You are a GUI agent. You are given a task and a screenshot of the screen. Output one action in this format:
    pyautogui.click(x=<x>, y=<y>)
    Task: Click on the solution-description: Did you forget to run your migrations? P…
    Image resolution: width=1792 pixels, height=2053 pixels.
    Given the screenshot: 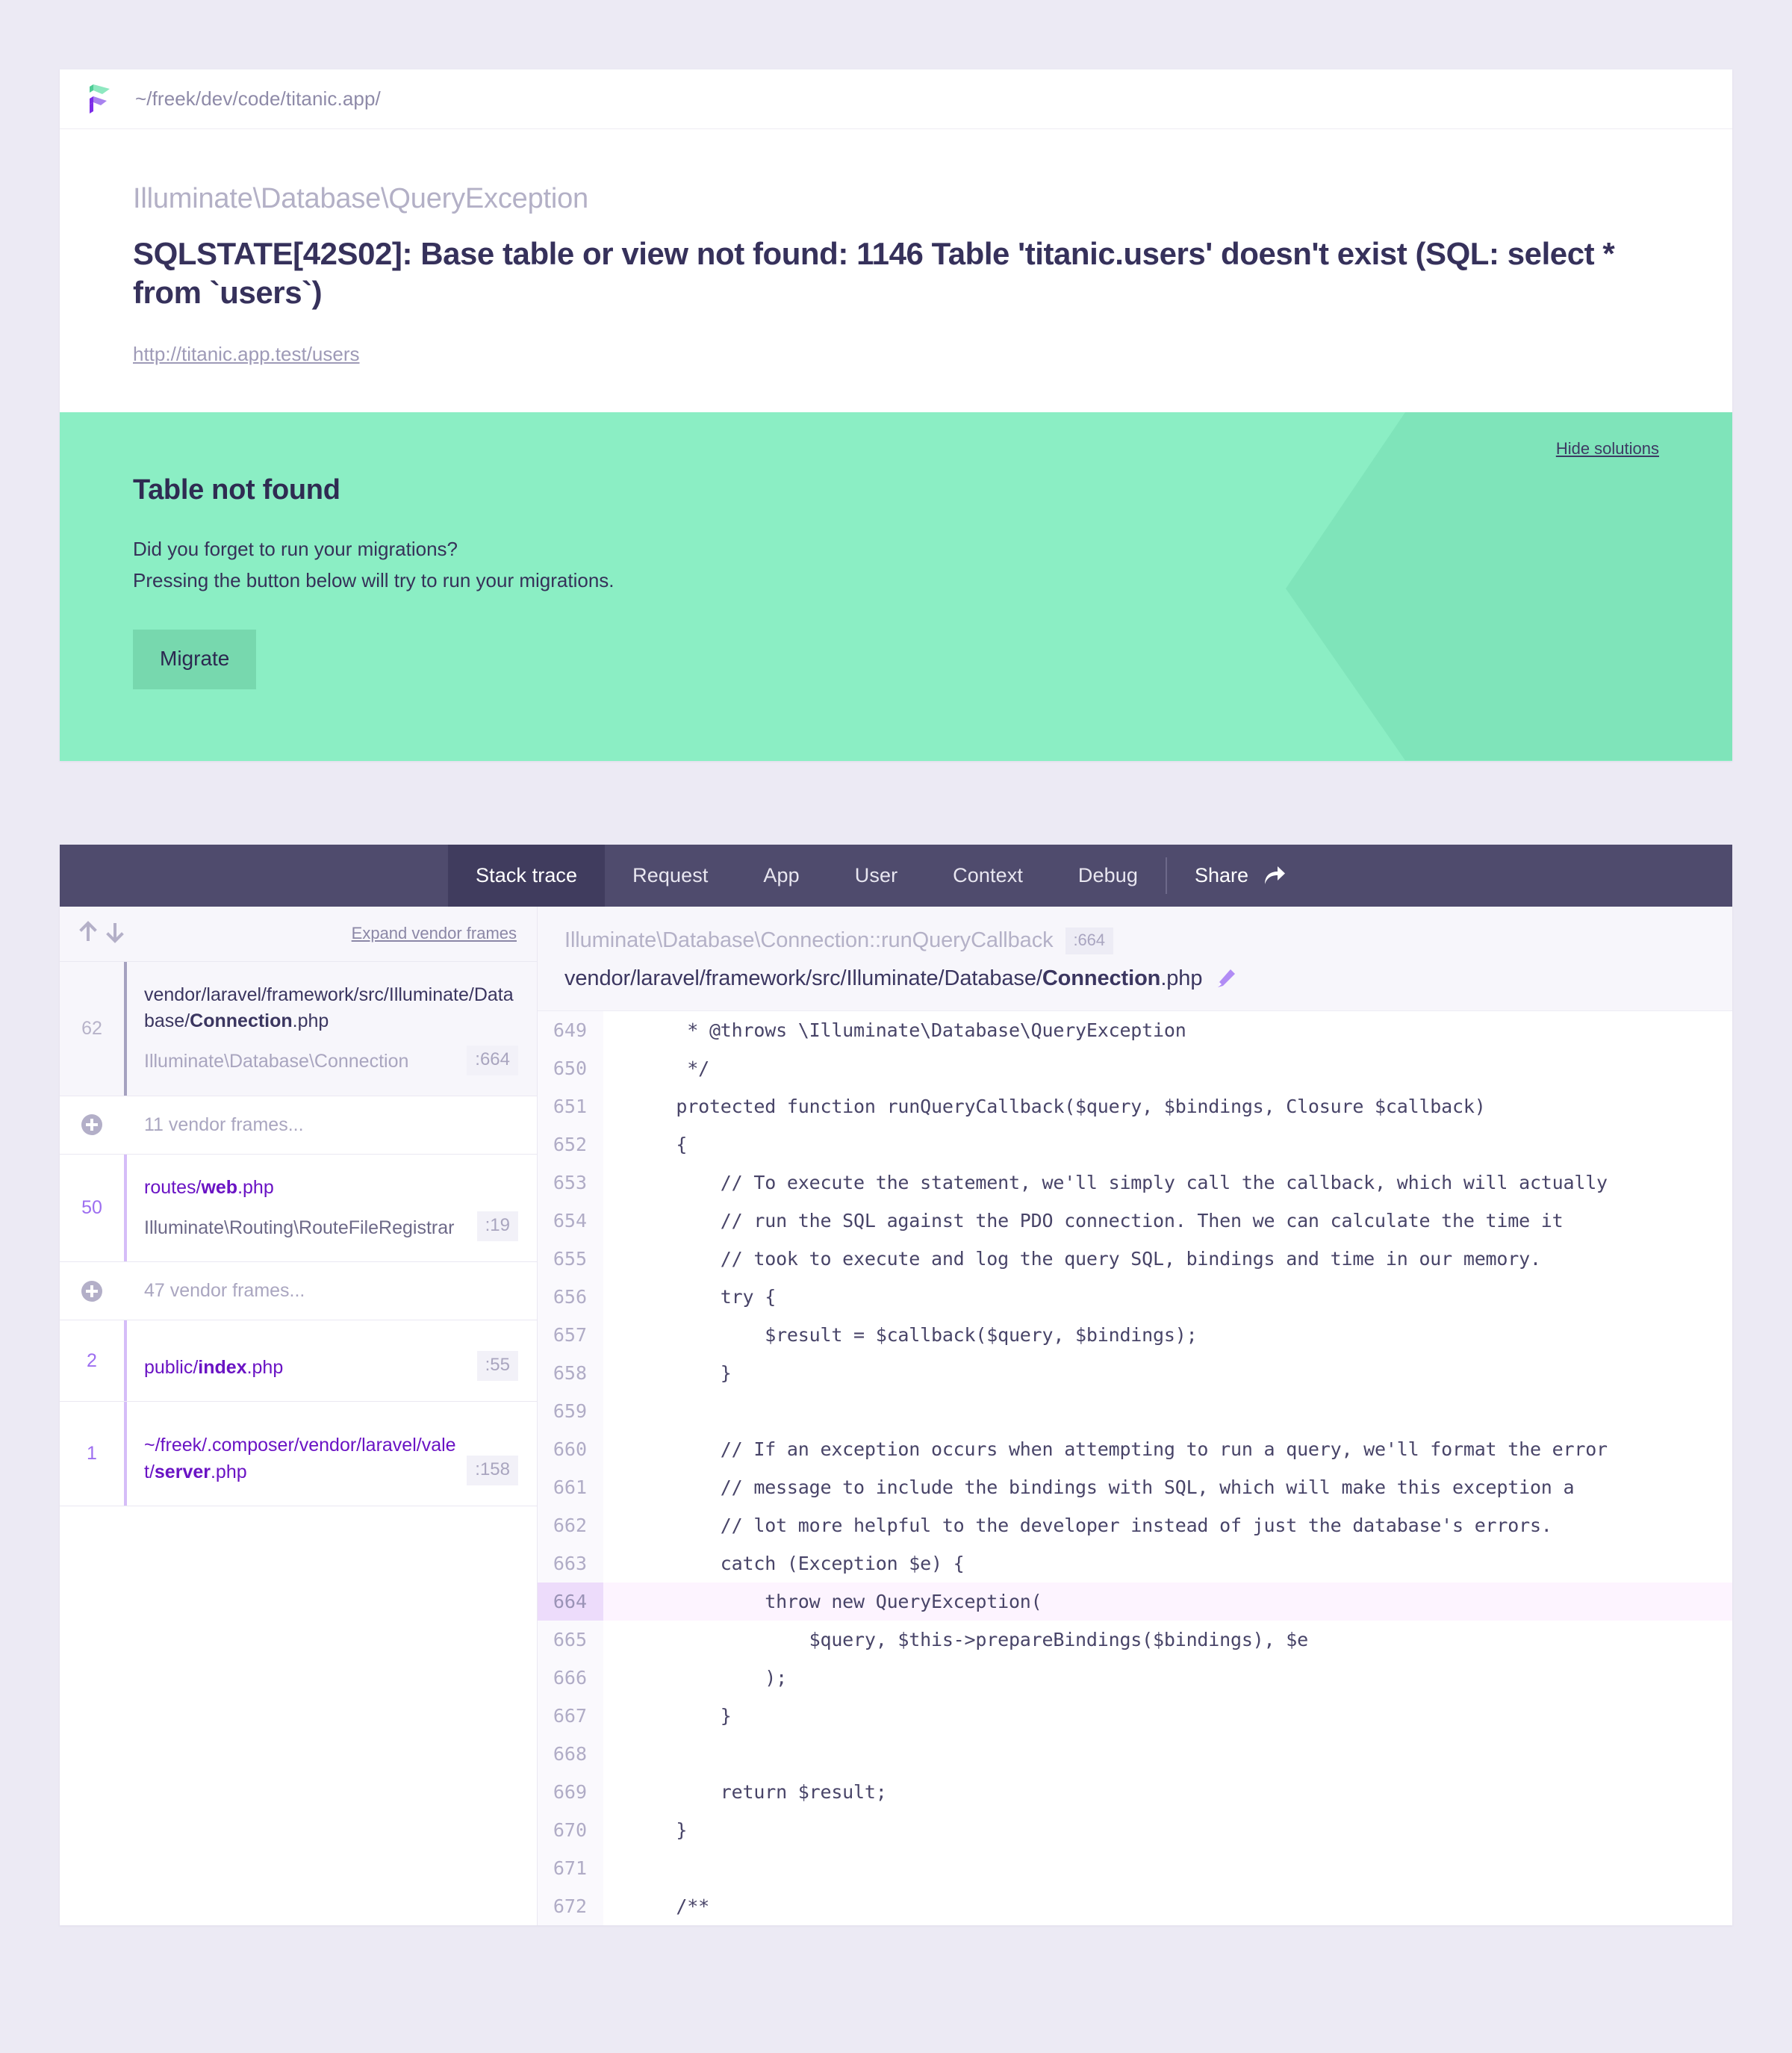 What is the action you would take?
    pyautogui.click(x=896, y=564)
    